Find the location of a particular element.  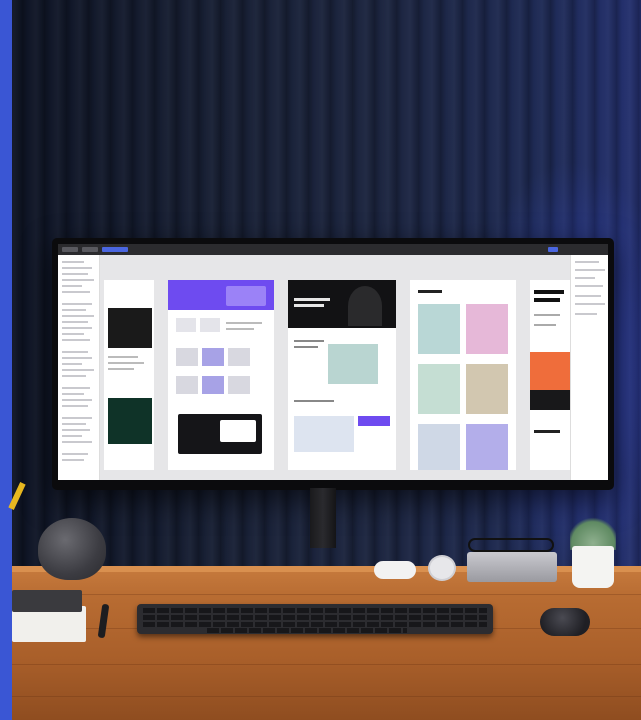

artboard-contact is located at coordinates (550, 375).